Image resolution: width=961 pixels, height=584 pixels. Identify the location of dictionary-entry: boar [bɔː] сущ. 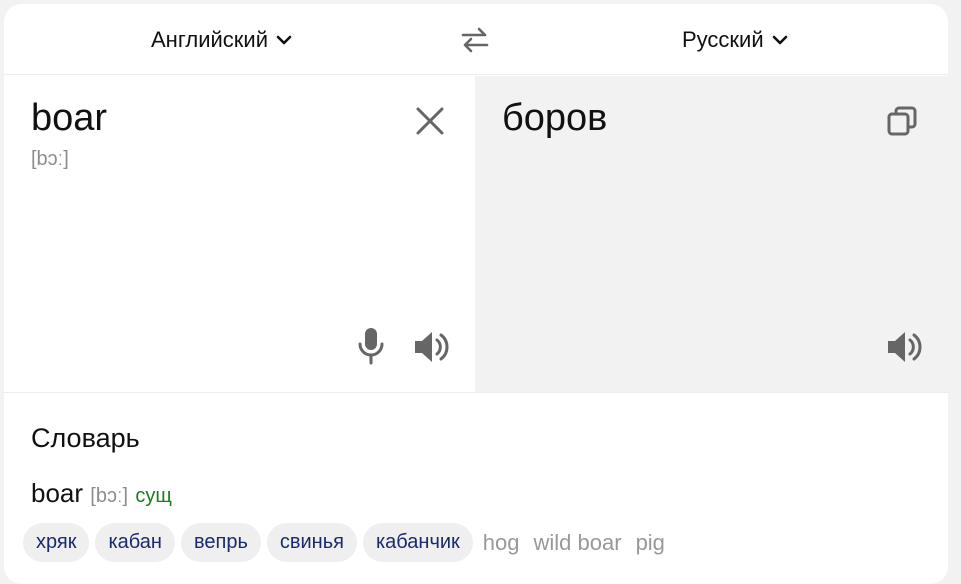
(101, 493).